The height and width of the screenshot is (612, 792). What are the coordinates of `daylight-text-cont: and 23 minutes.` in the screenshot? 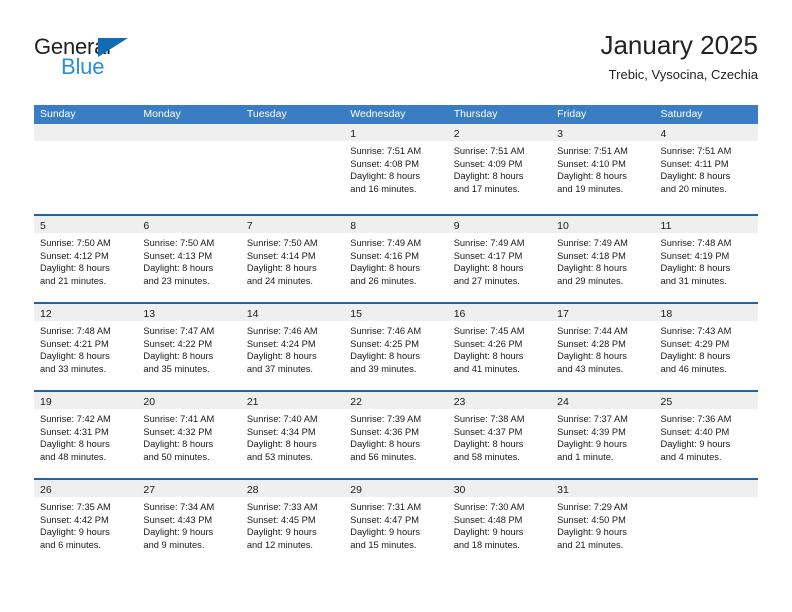 It's located at (176, 280).